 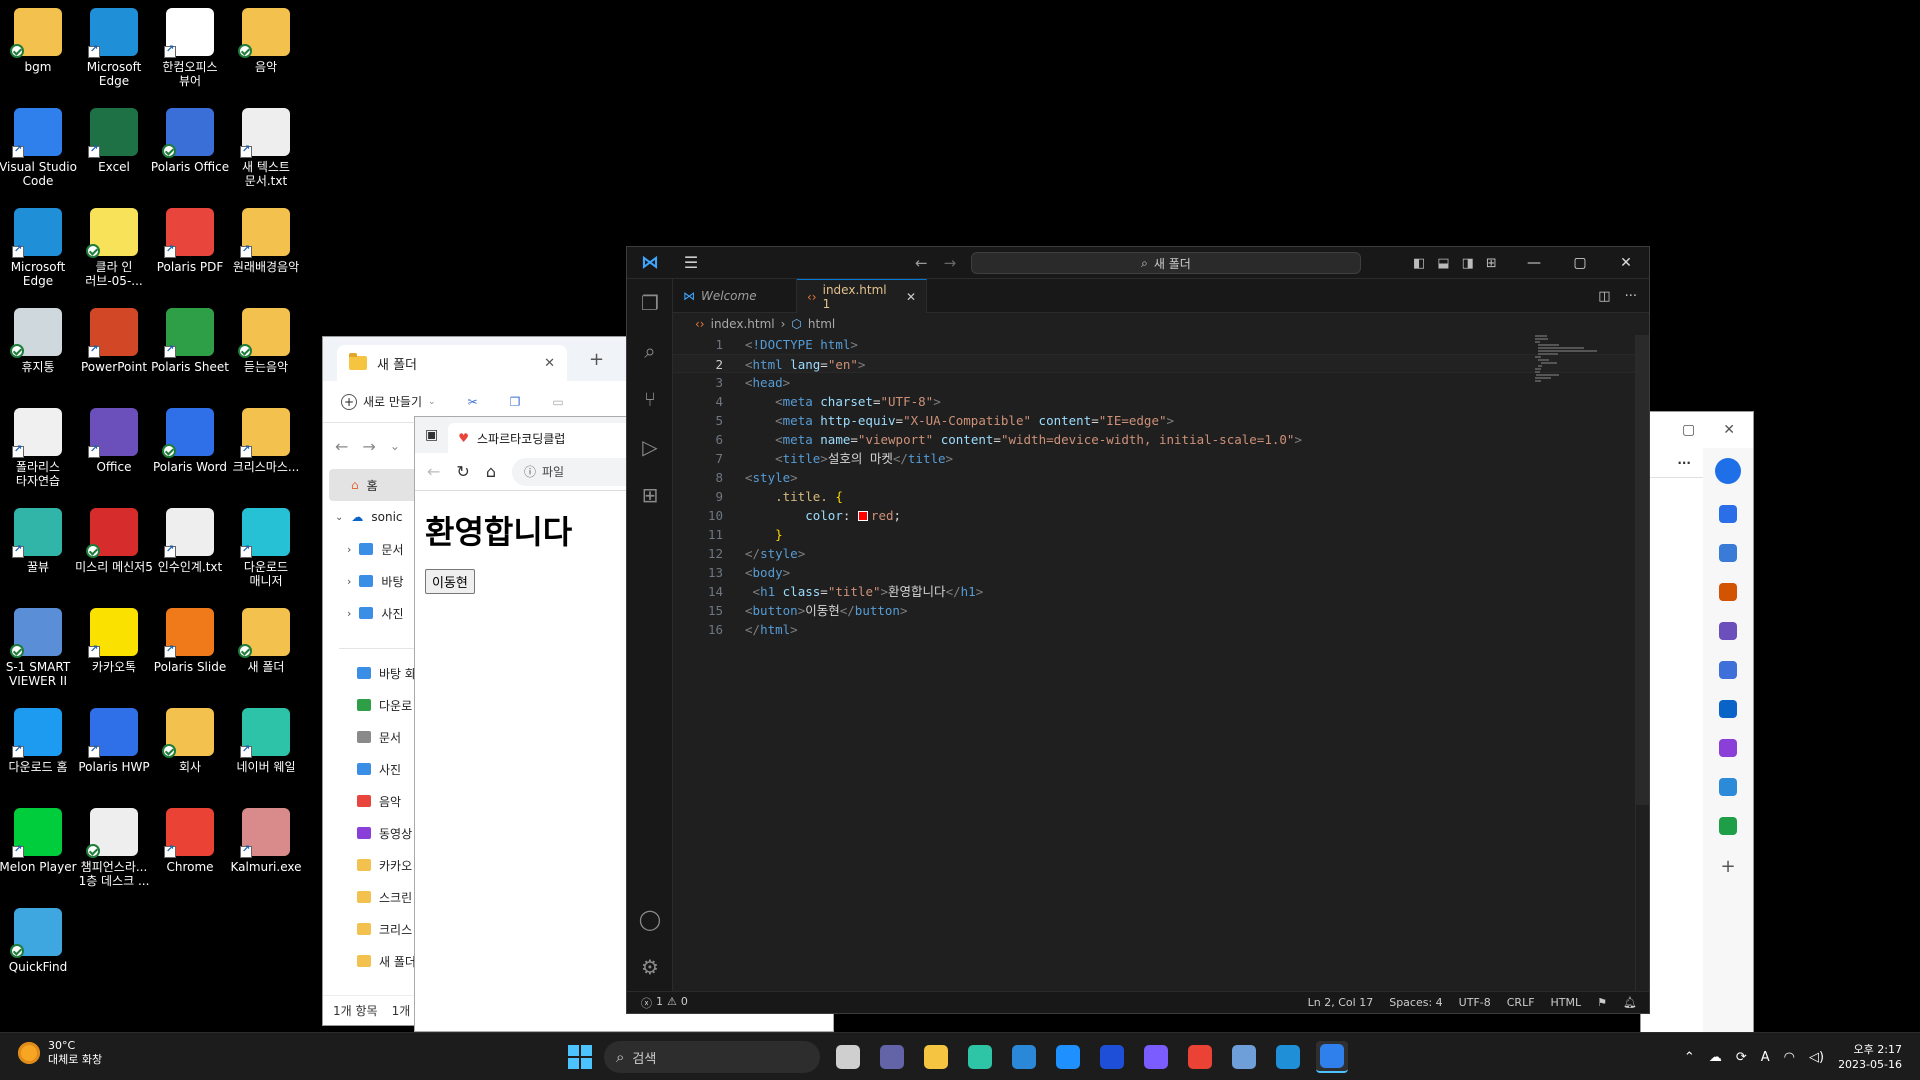 I want to click on desktop-icon: 카카오톡, so click(x=114, y=648).